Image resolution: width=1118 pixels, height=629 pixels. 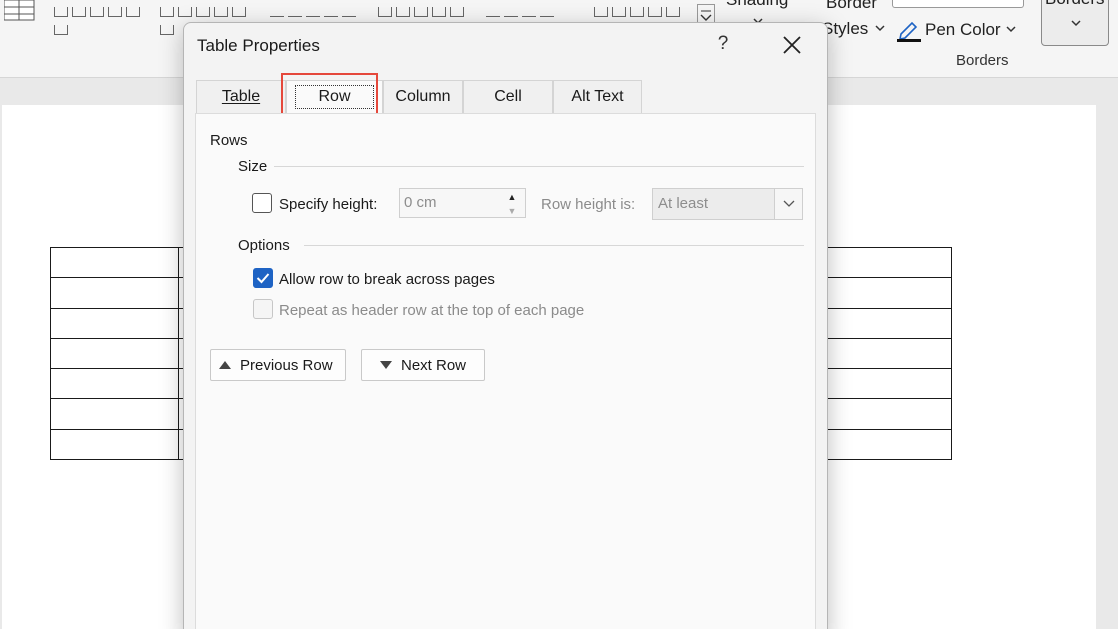 I want to click on shading-button: Shading, so click(x=757, y=5).